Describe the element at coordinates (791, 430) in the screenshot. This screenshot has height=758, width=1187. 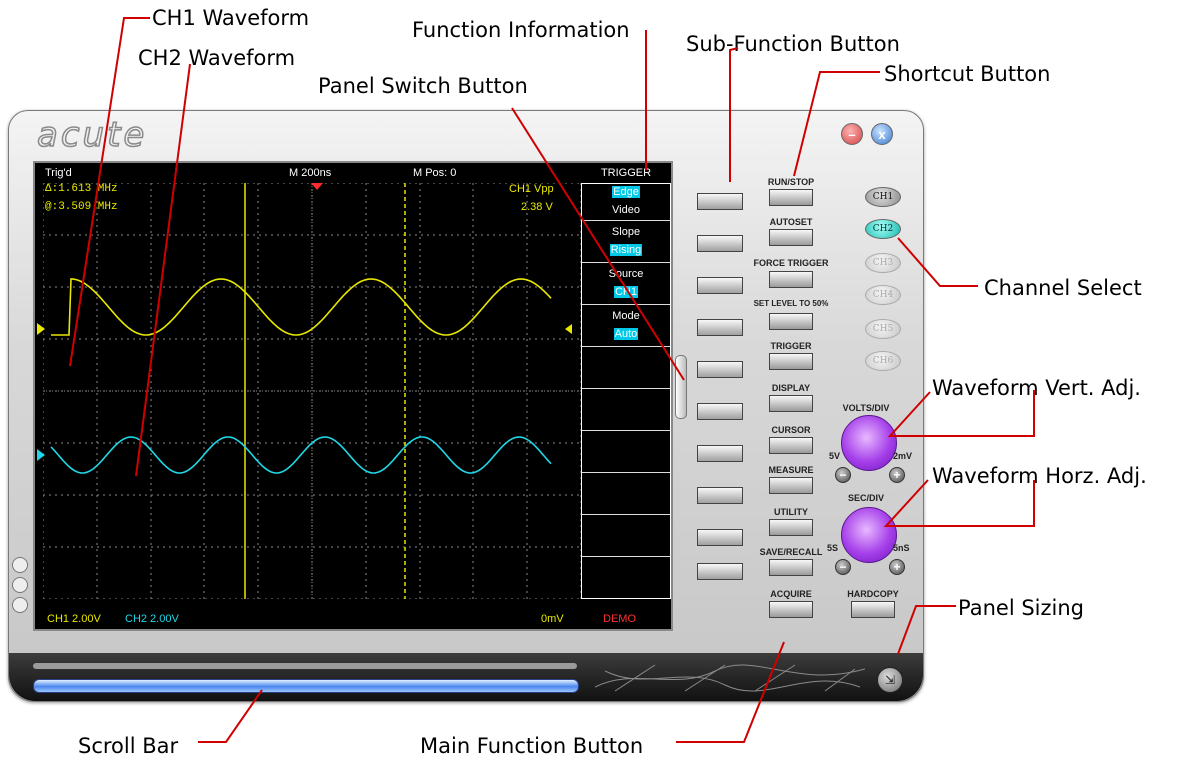
I see `cursor-label: CURSOR` at that location.